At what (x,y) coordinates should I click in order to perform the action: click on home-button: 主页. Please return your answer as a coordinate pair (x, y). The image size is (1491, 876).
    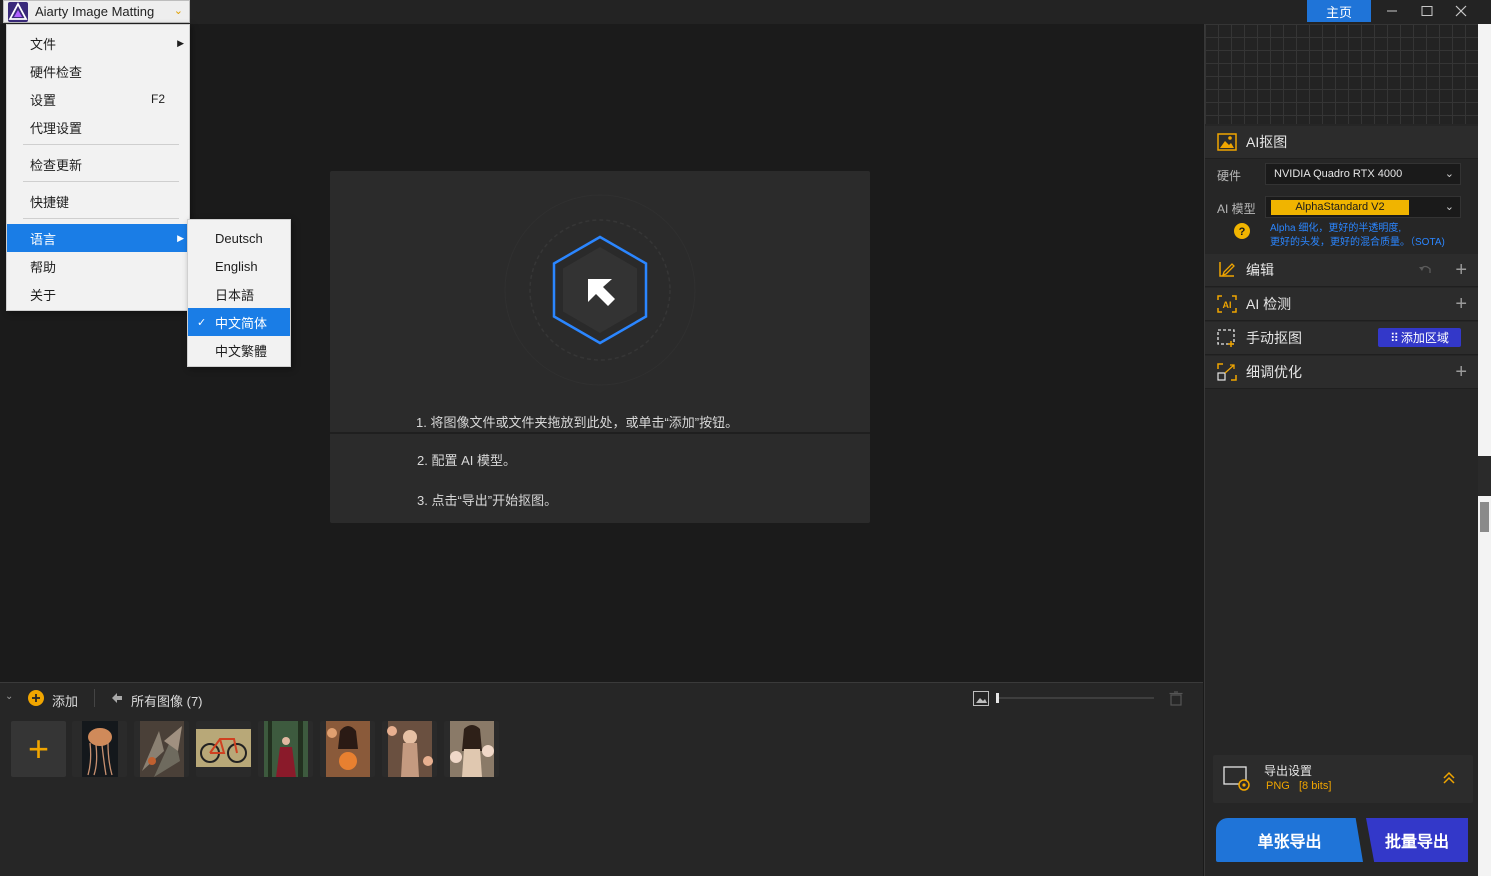
    Looking at the image, I should click on (1339, 11).